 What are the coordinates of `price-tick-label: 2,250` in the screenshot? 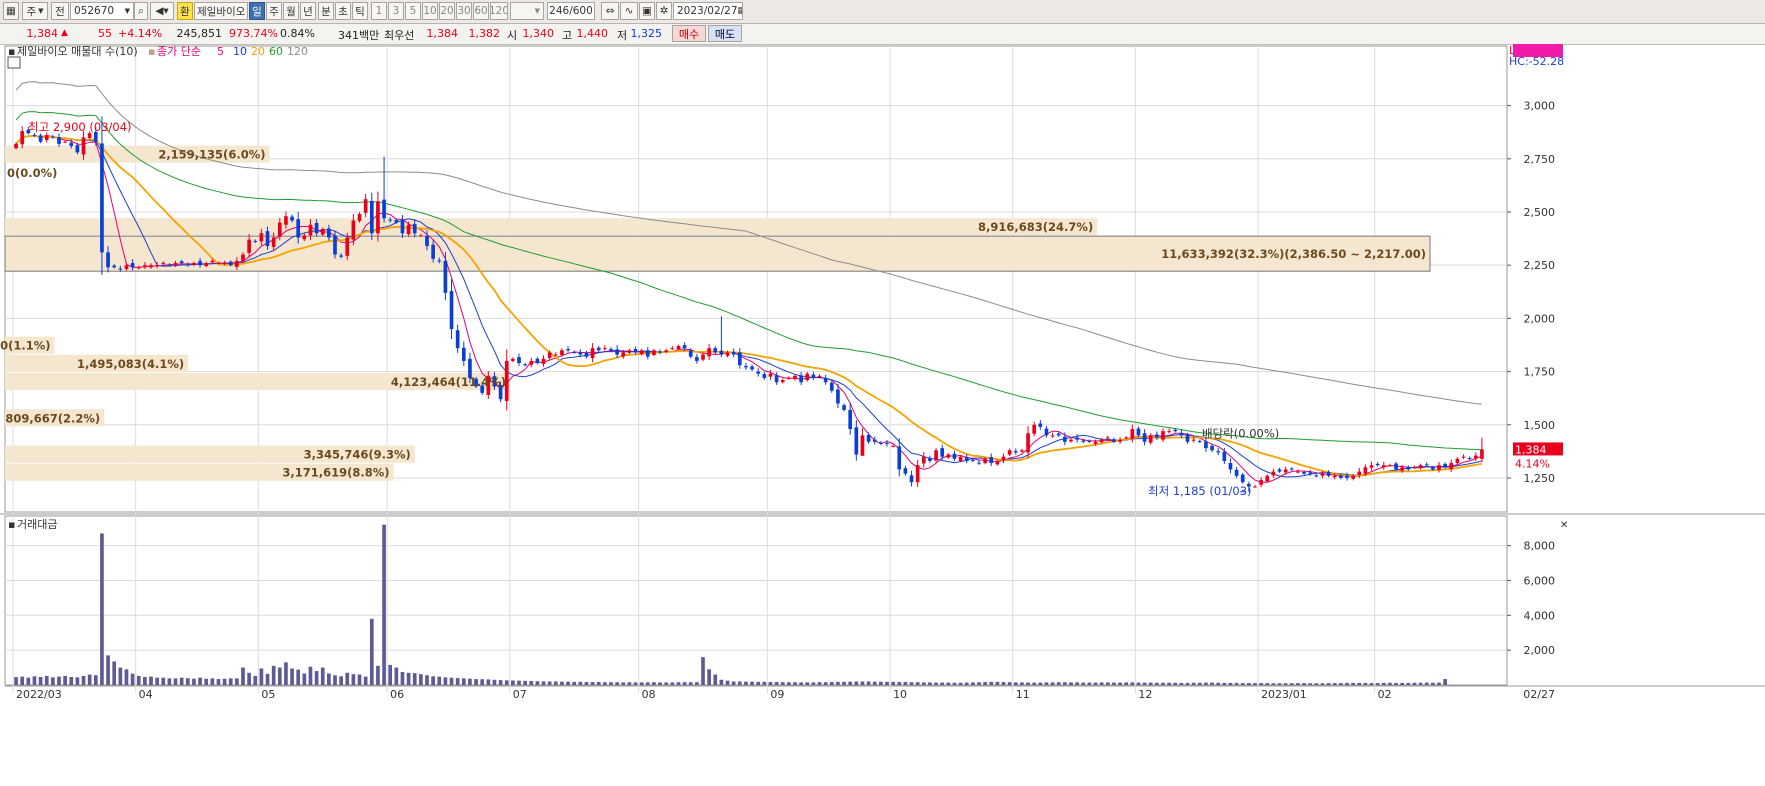 It's located at (1540, 265).